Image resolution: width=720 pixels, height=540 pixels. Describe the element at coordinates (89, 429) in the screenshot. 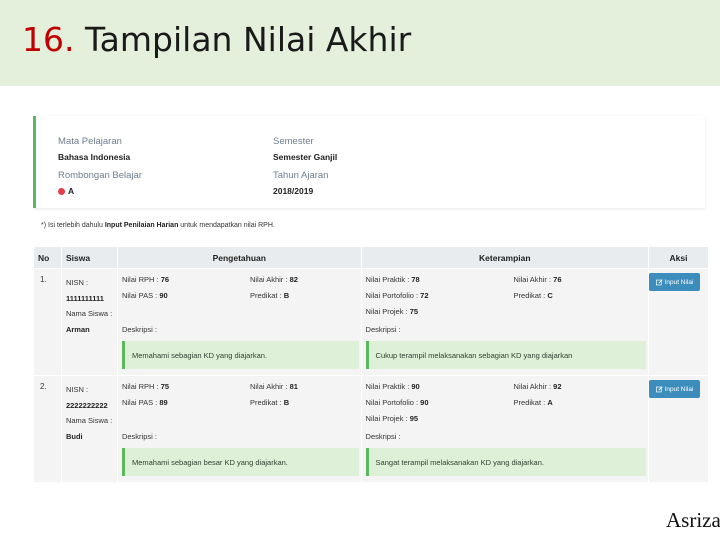

I see `cell-siswa: NISN : 2222222222 Nama Siswa : Budi` at that location.